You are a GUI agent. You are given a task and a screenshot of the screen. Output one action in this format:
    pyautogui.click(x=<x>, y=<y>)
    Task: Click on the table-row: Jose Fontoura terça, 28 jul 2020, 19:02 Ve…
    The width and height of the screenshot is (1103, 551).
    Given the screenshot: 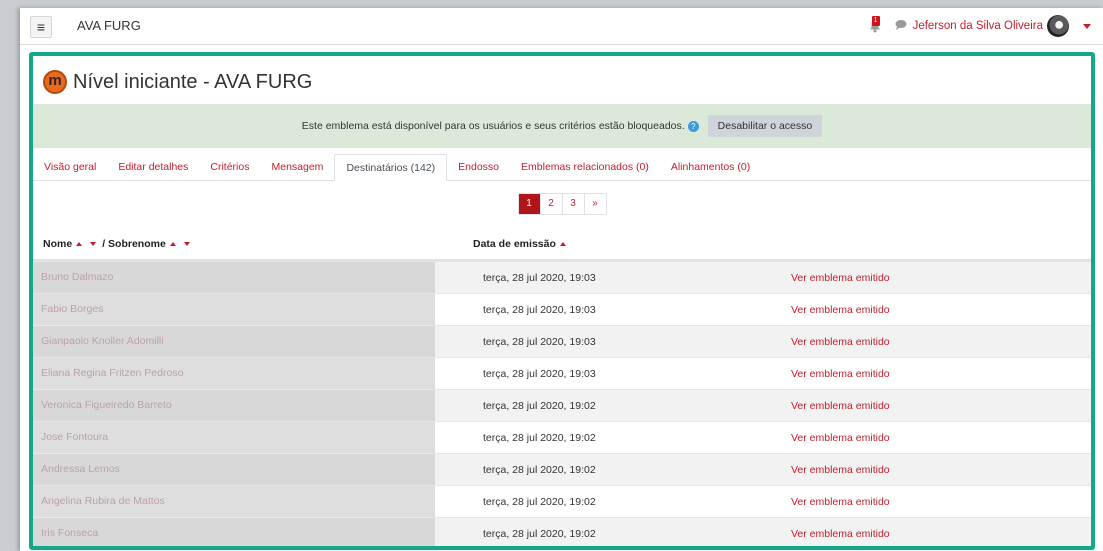 What is the action you would take?
    pyautogui.click(x=562, y=437)
    